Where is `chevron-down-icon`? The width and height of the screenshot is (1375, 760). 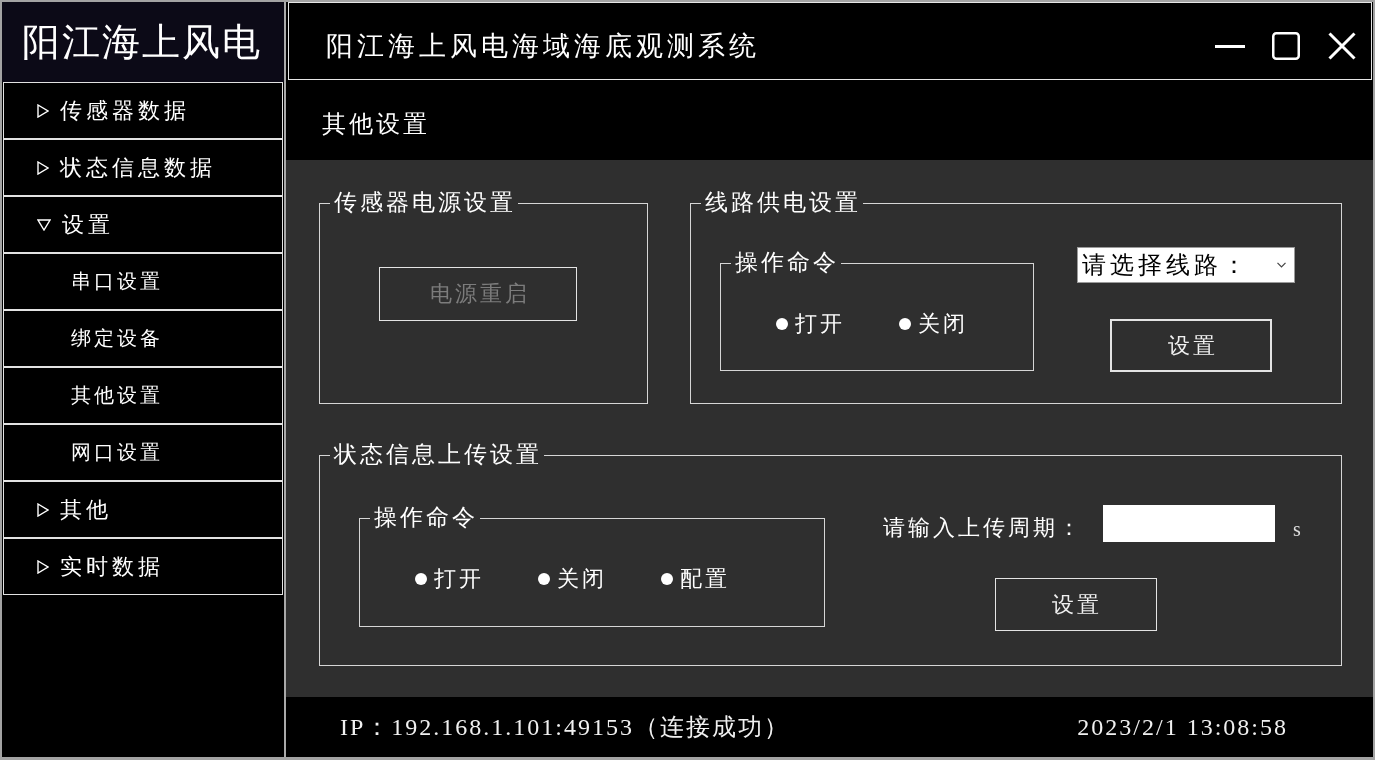
chevron-down-icon is located at coordinates (1281, 265).